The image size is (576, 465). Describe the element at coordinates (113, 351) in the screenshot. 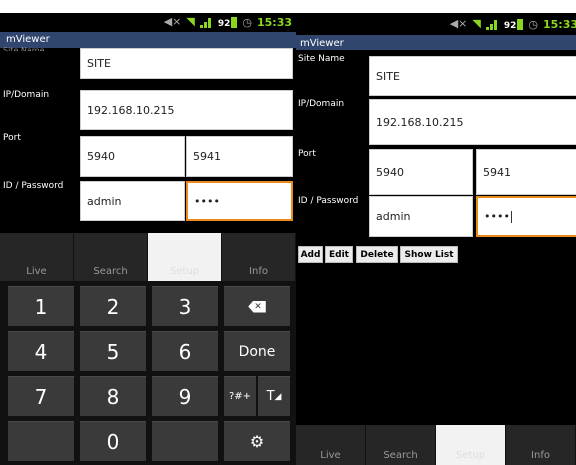

I see `key-5: 5` at that location.